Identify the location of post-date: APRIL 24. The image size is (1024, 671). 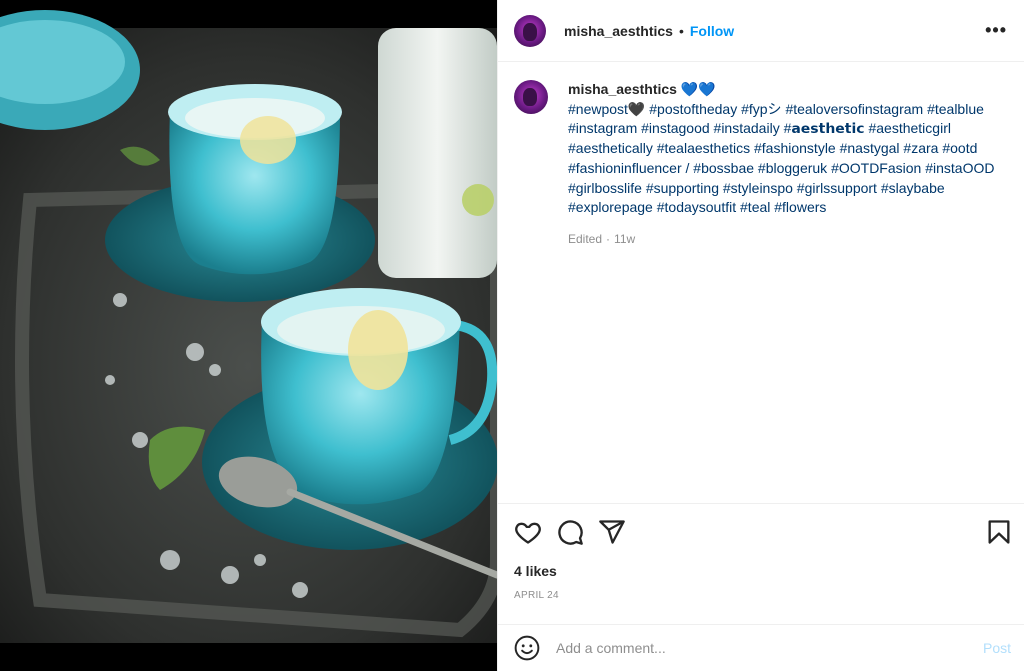
(536, 595).